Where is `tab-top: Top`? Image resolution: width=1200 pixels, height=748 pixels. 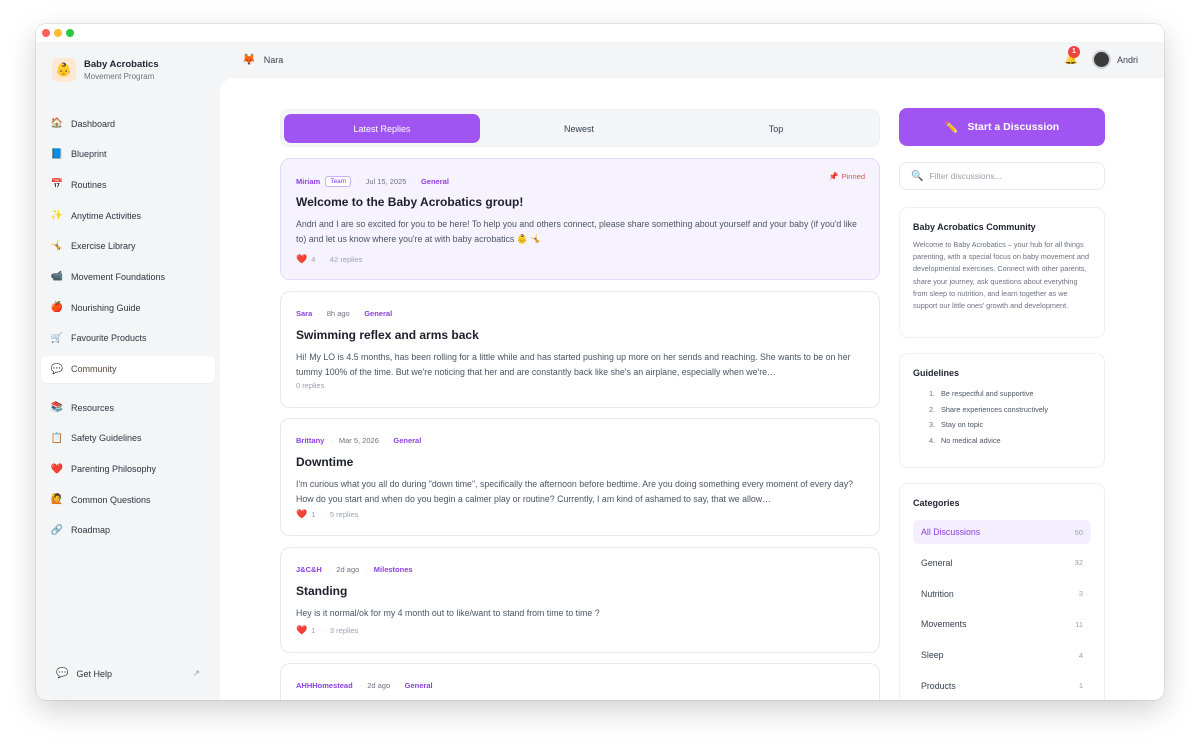 tab-top: Top is located at coordinates (776, 128).